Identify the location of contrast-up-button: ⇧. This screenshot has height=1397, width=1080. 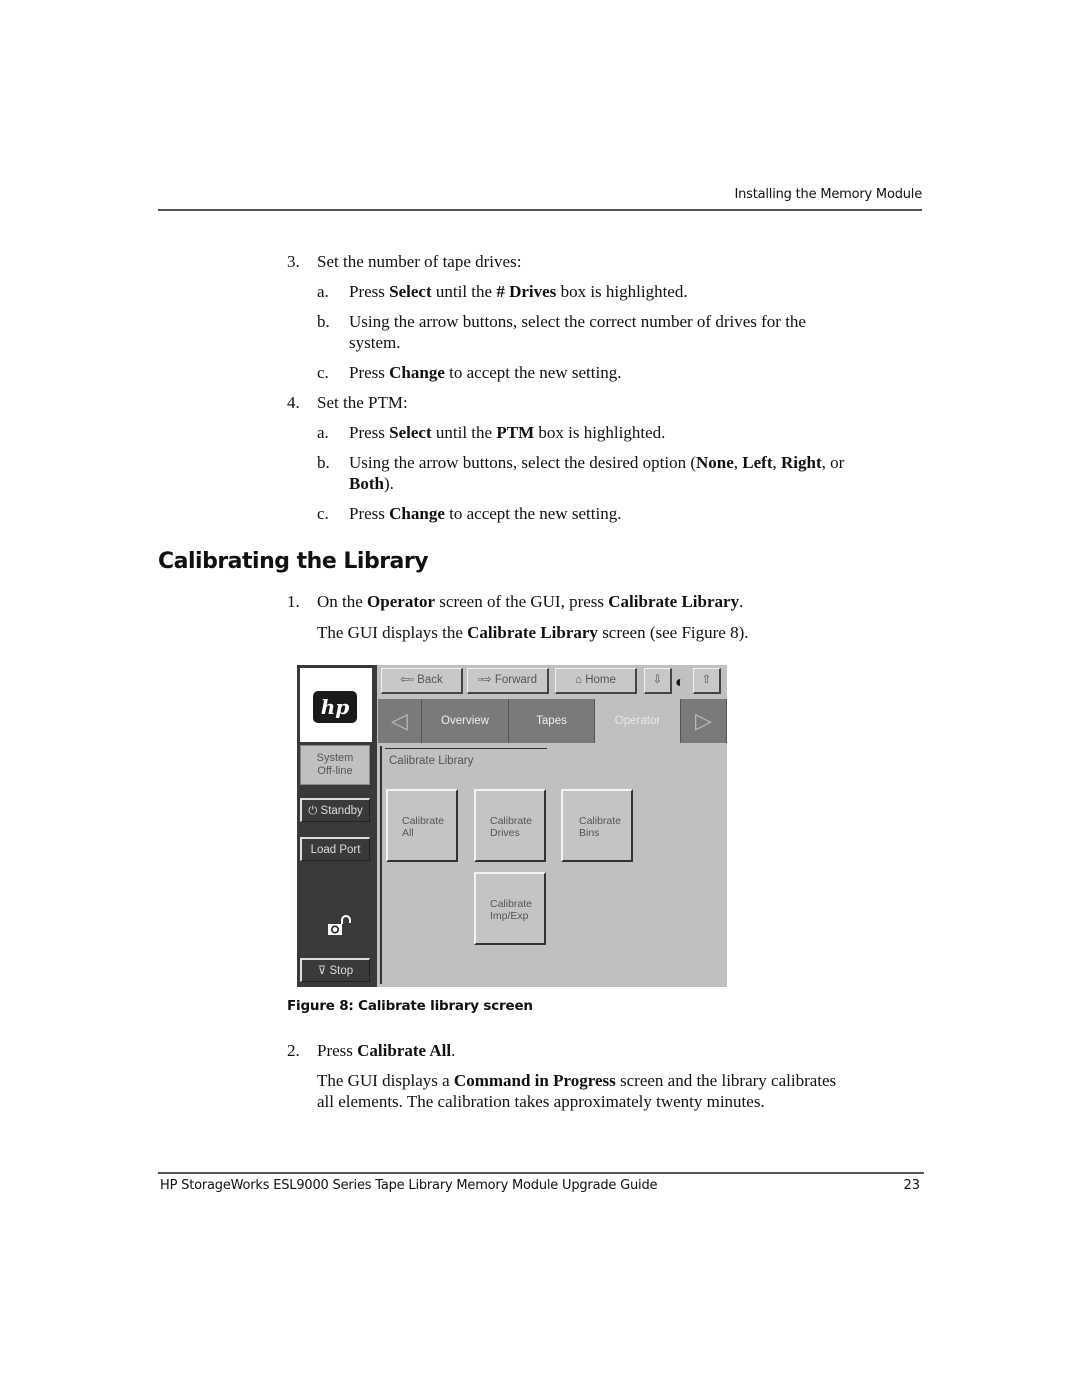
(707, 681).